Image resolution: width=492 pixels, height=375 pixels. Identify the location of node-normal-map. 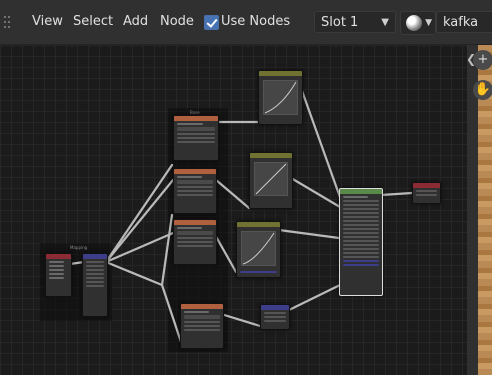
(275, 317).